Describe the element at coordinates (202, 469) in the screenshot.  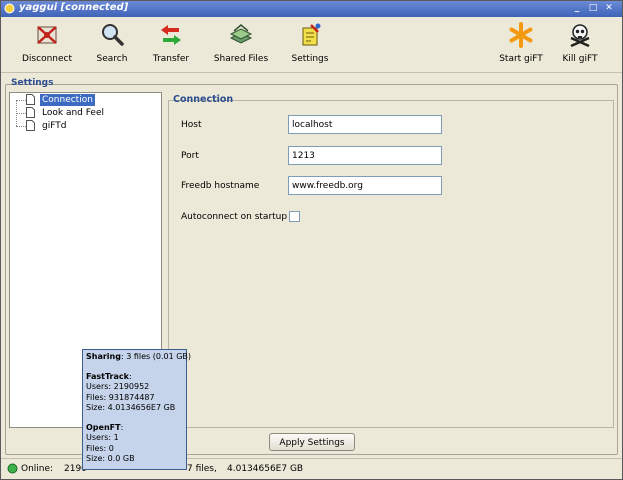
I see `status-files: 7 files,` at that location.